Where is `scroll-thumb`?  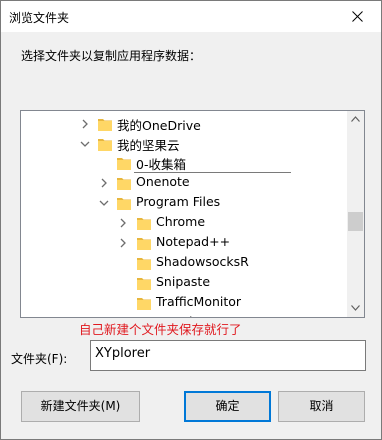
scroll-thumb is located at coordinates (355, 221).